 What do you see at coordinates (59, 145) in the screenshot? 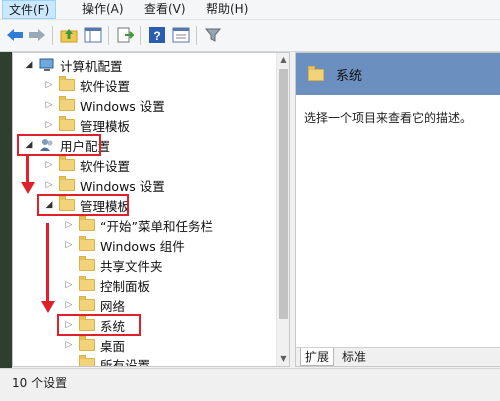
I see `highlight-user-config` at bounding box center [59, 145].